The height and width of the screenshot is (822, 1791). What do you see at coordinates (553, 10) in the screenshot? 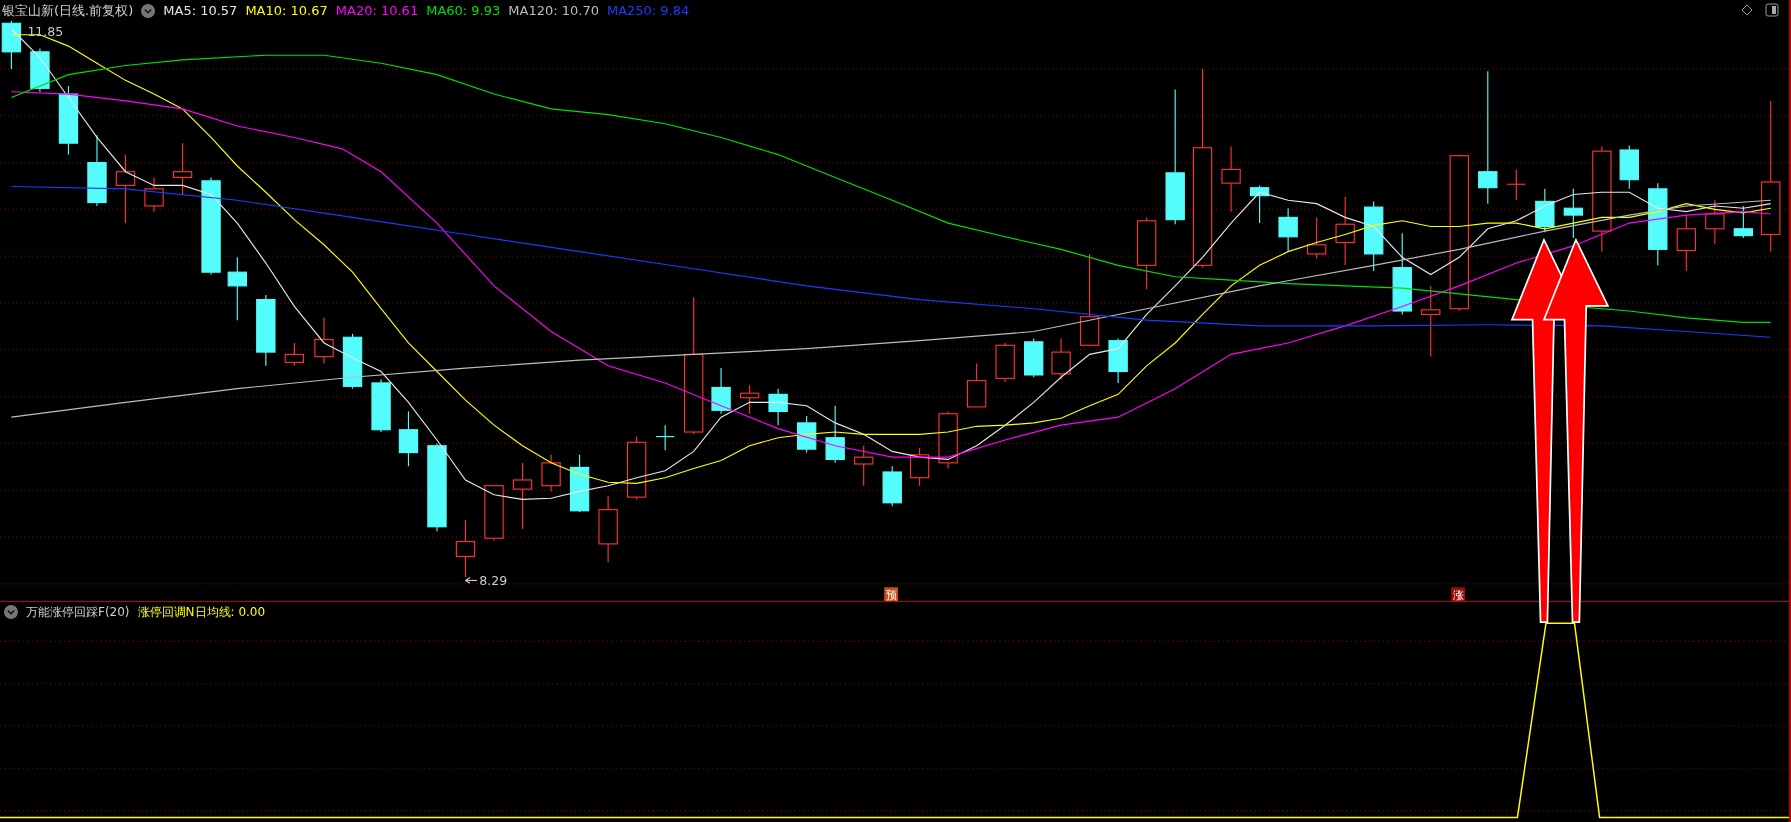
I see `ma-label: MA120: 10.70` at bounding box center [553, 10].